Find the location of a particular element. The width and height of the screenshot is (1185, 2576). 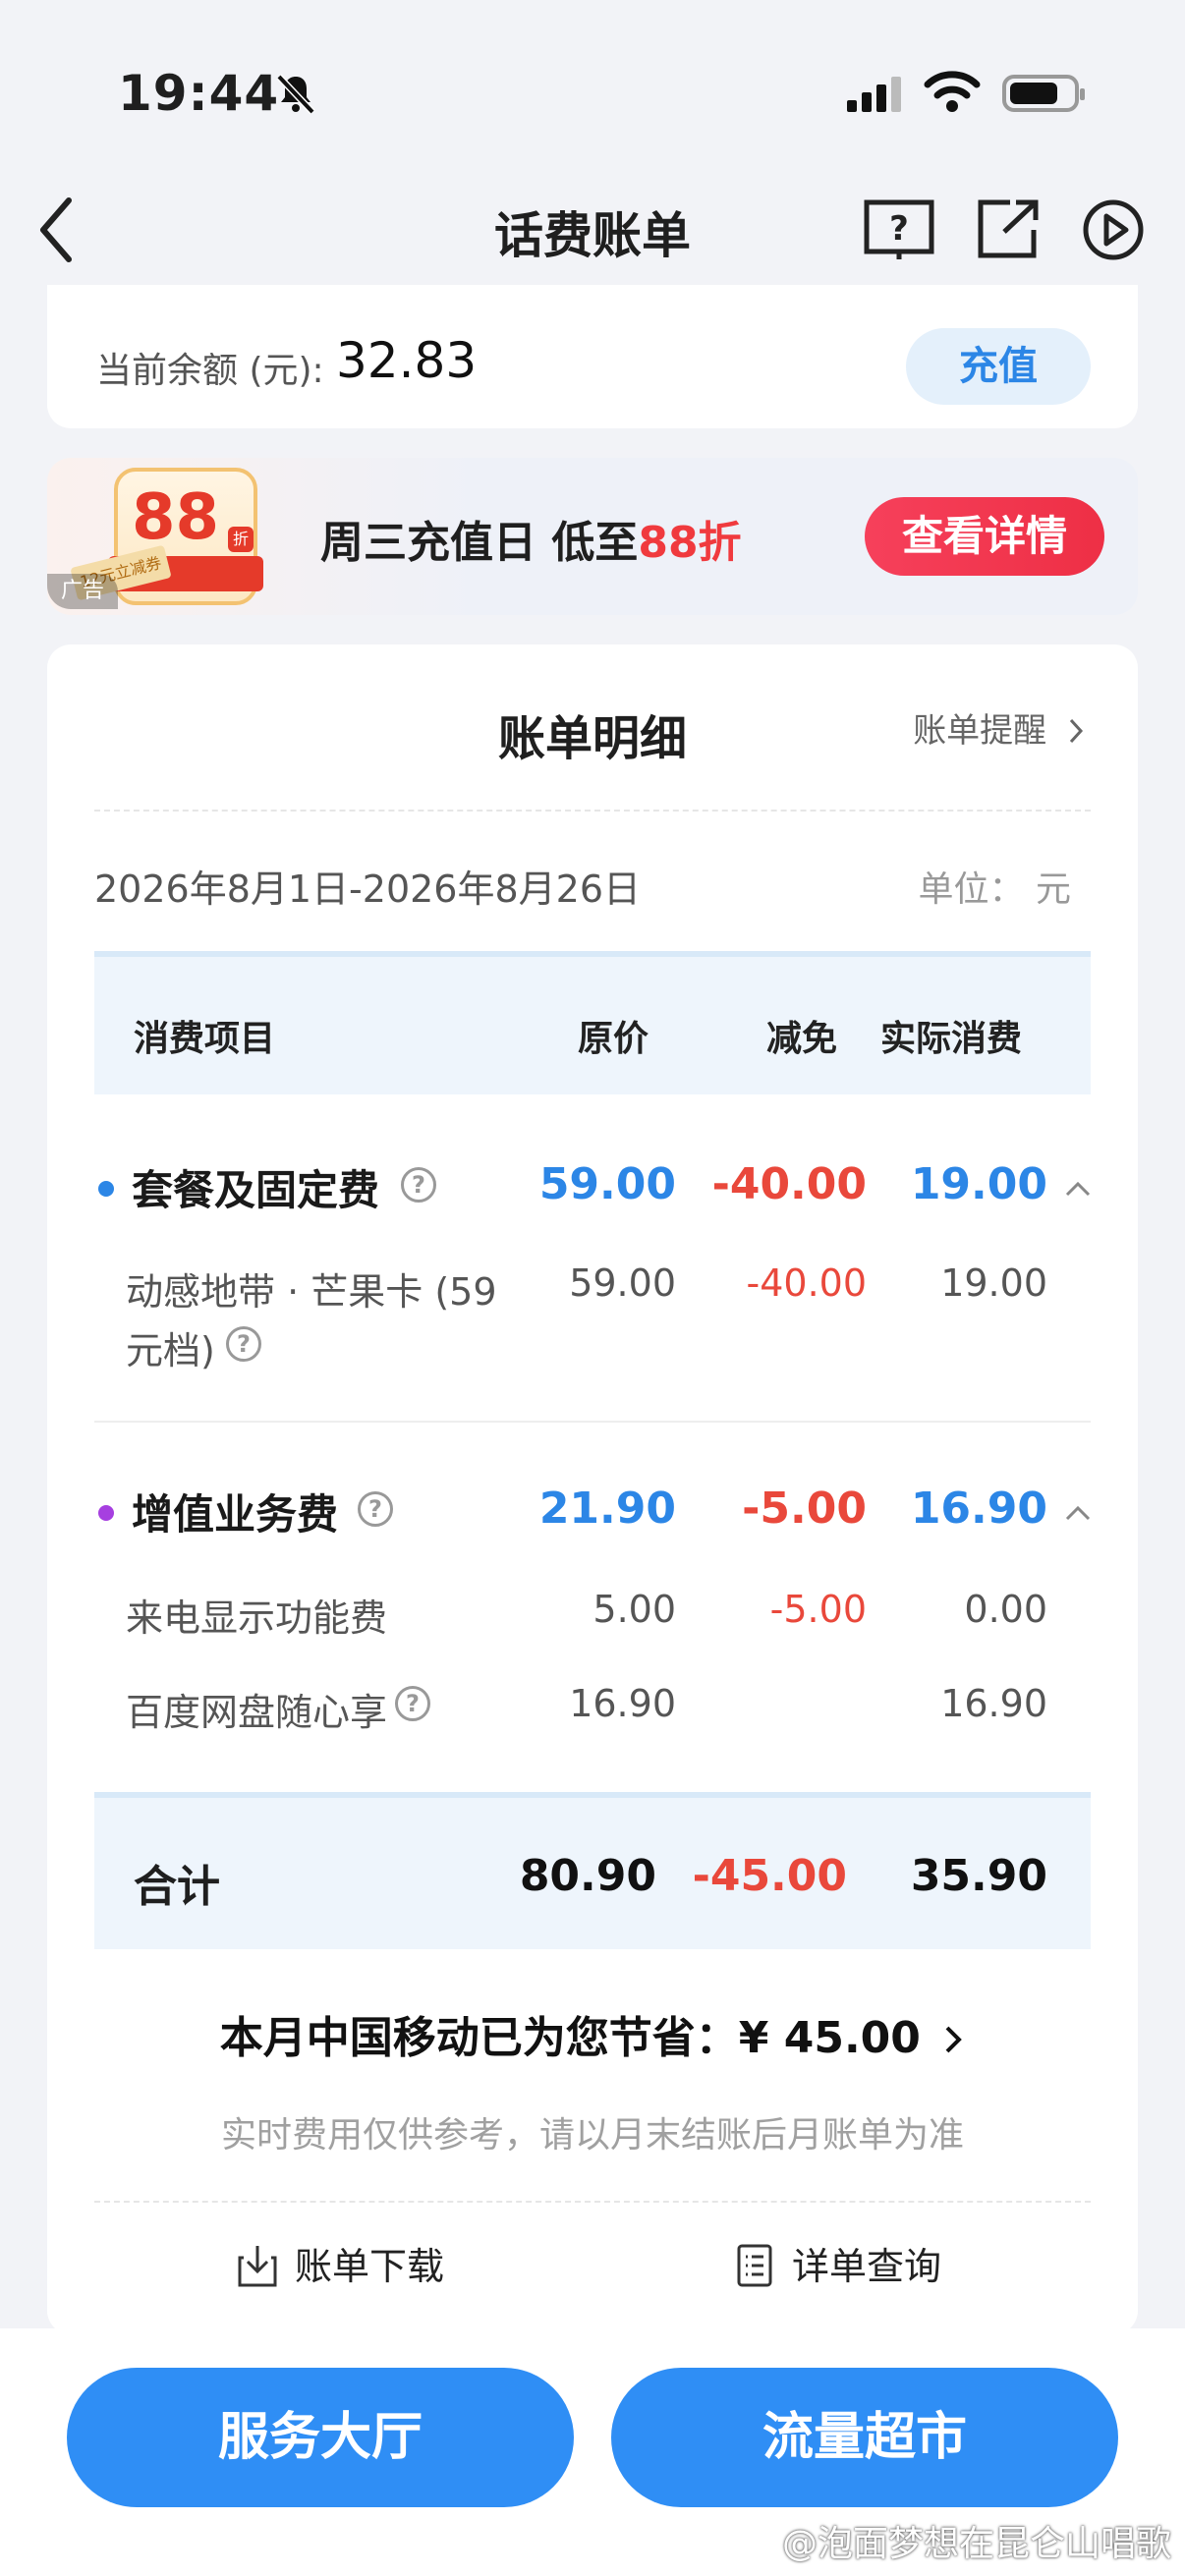

item-name: 百度网盘随心享 is located at coordinates (257, 1712).